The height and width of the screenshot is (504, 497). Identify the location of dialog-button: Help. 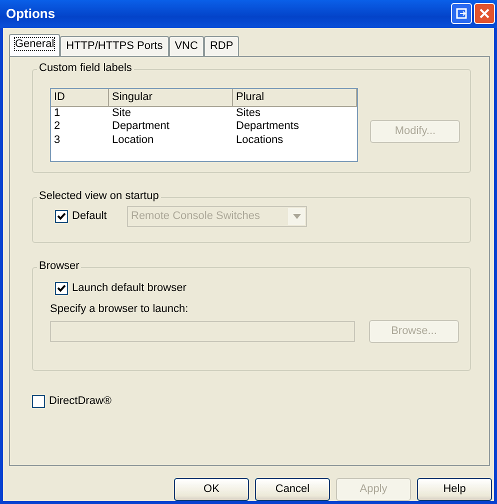
(454, 489).